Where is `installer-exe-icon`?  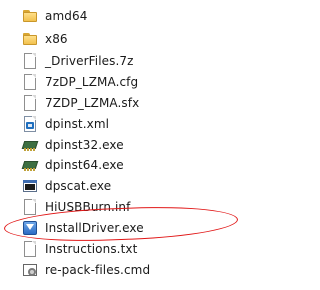
installer-exe-icon is located at coordinates (30, 228).